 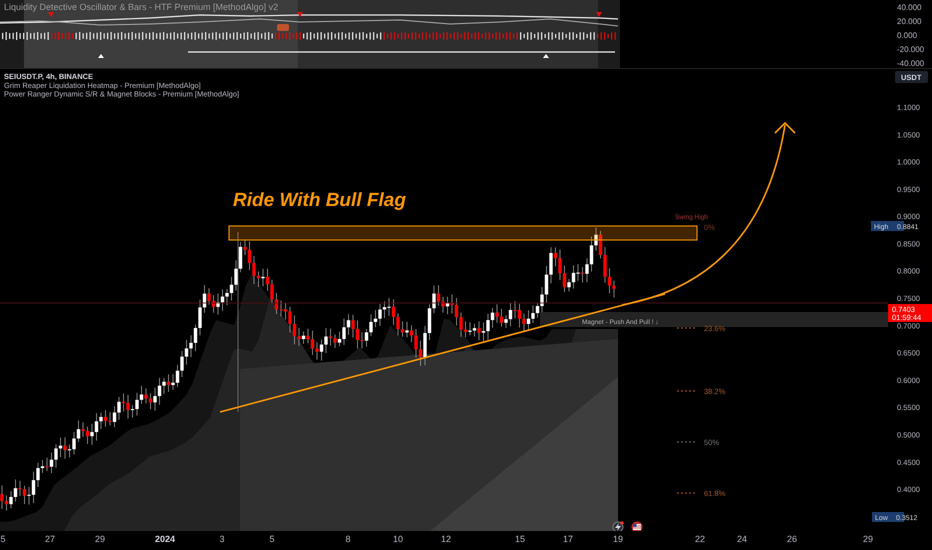 I want to click on time-axis-label: 3, so click(x=222, y=539).